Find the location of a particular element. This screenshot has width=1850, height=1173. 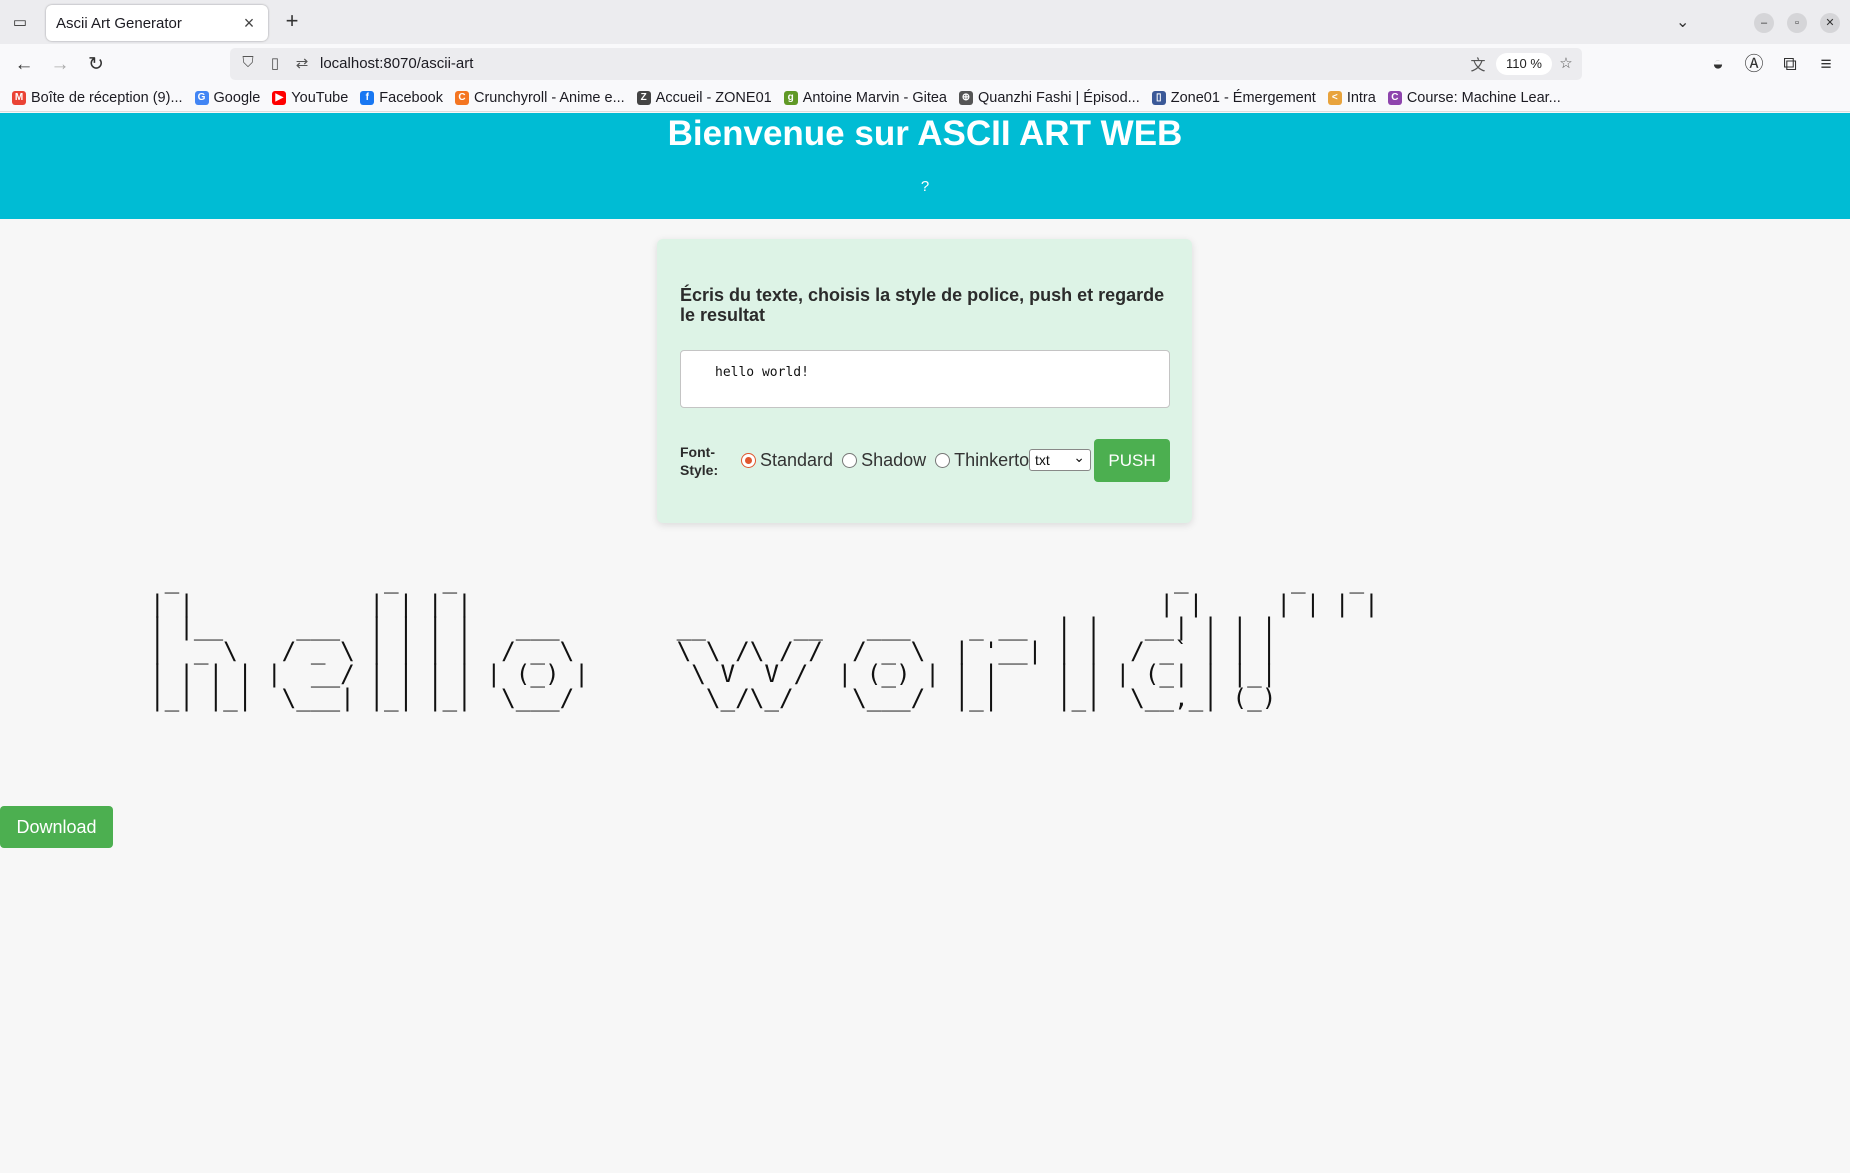

page-header: Bienvenue sur ASCII ART WEB ? is located at coordinates (925, 166).